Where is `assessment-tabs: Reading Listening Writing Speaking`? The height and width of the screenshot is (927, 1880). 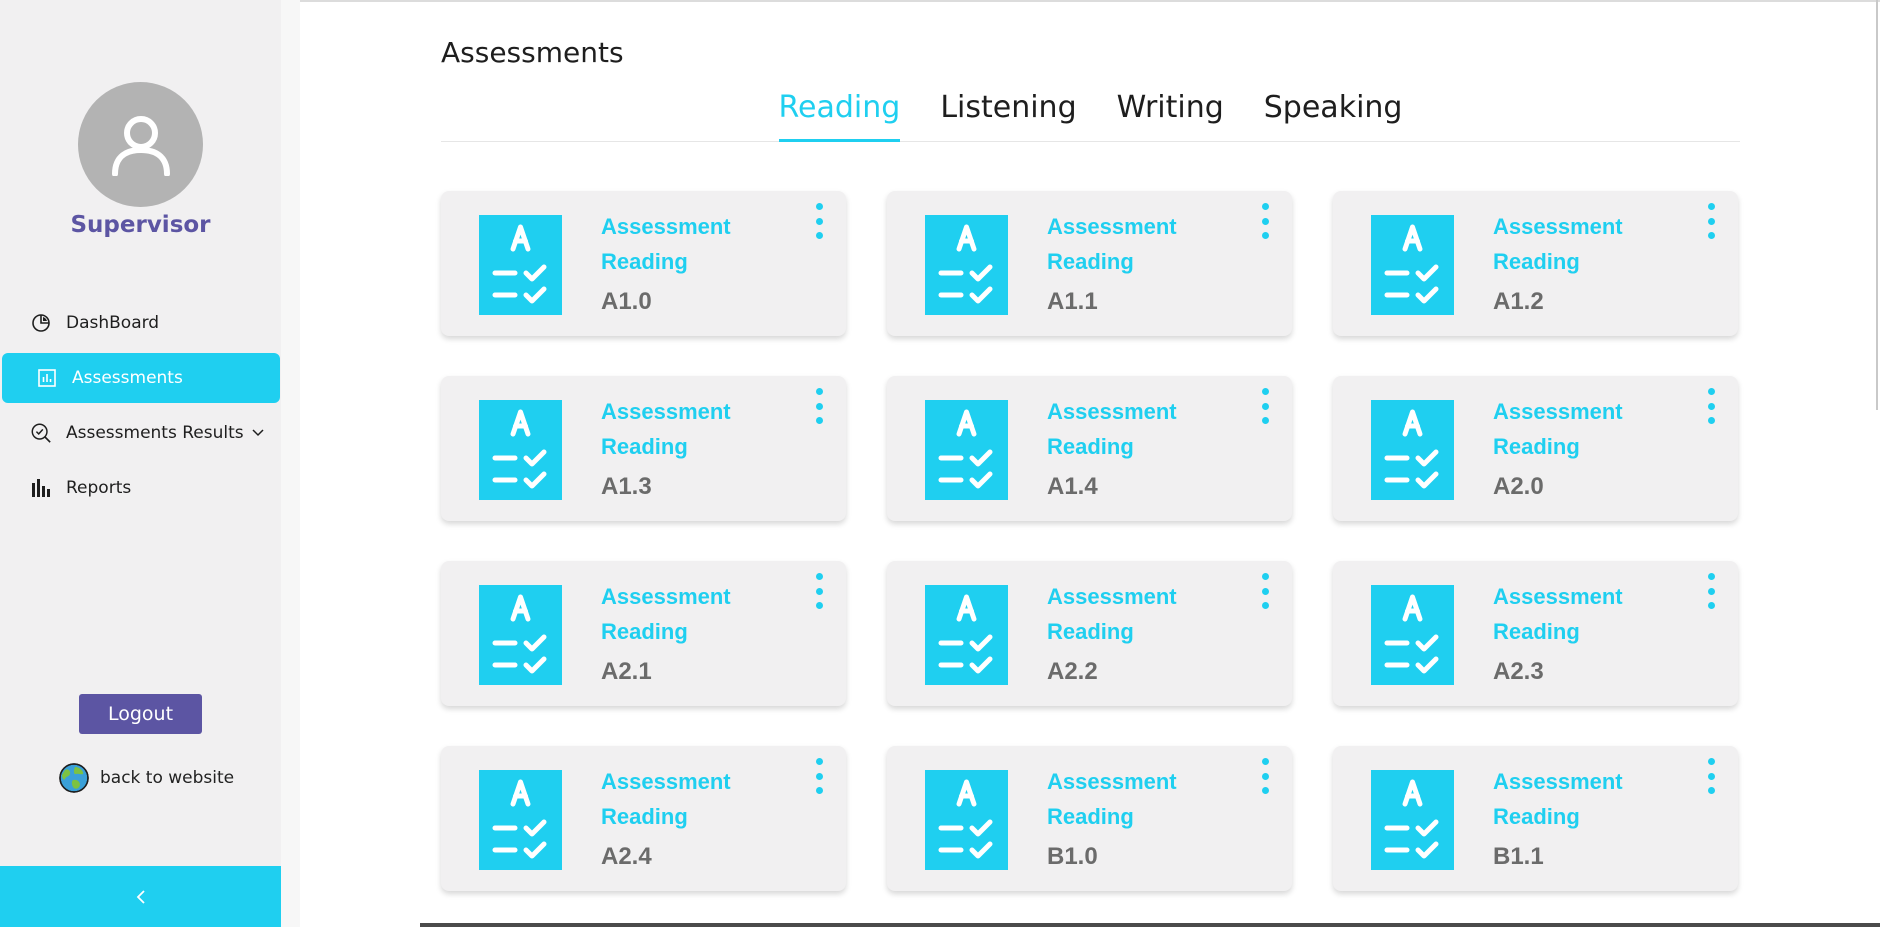
assessment-tabs: Reading Listening Writing Speaking is located at coordinates (1090, 114).